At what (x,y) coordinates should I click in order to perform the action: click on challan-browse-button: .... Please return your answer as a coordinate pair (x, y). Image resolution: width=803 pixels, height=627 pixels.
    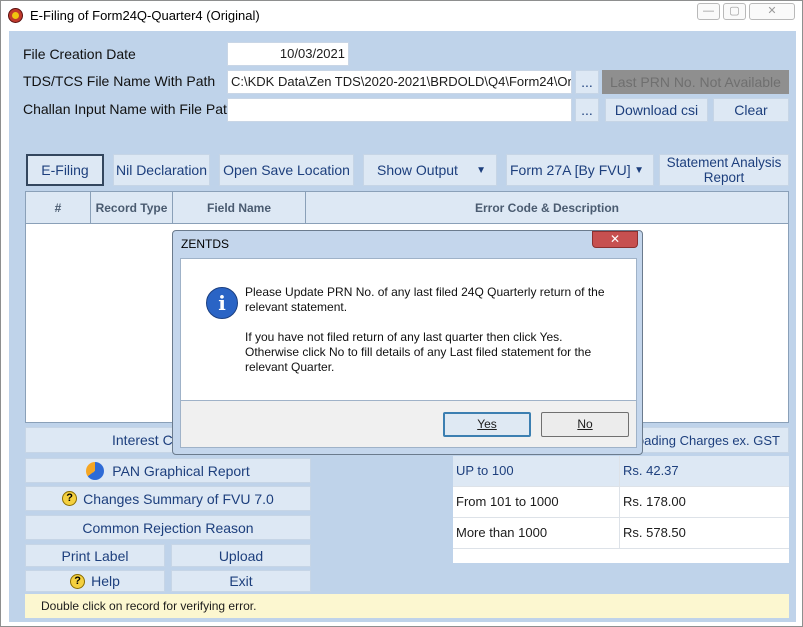
    Looking at the image, I should click on (587, 110).